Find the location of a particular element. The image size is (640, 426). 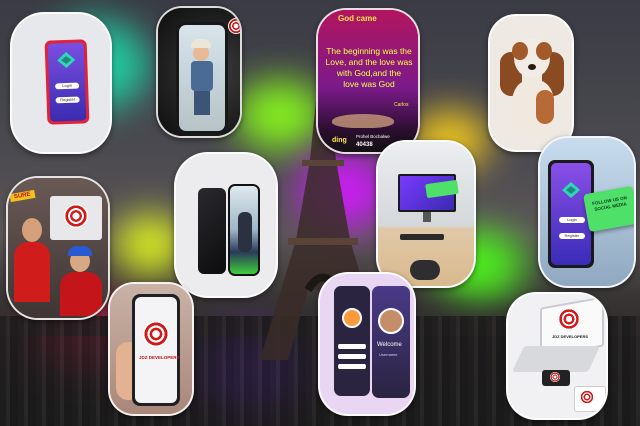

person-right-cap is located at coordinates (80, 251).